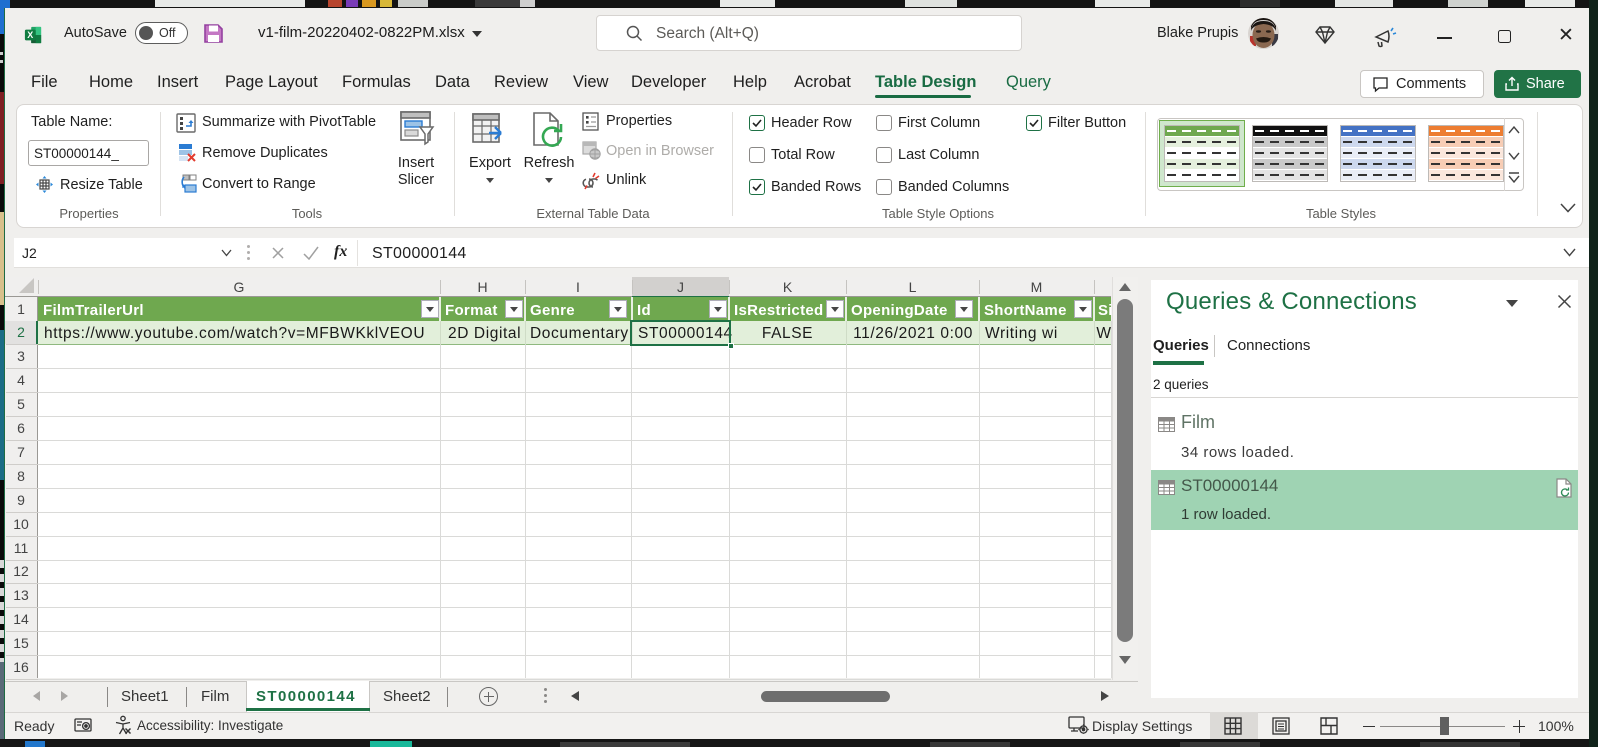 This screenshot has height=747, width=1598. Describe the element at coordinates (30, 35) in the screenshot. I see `svg-text: X` at that location.